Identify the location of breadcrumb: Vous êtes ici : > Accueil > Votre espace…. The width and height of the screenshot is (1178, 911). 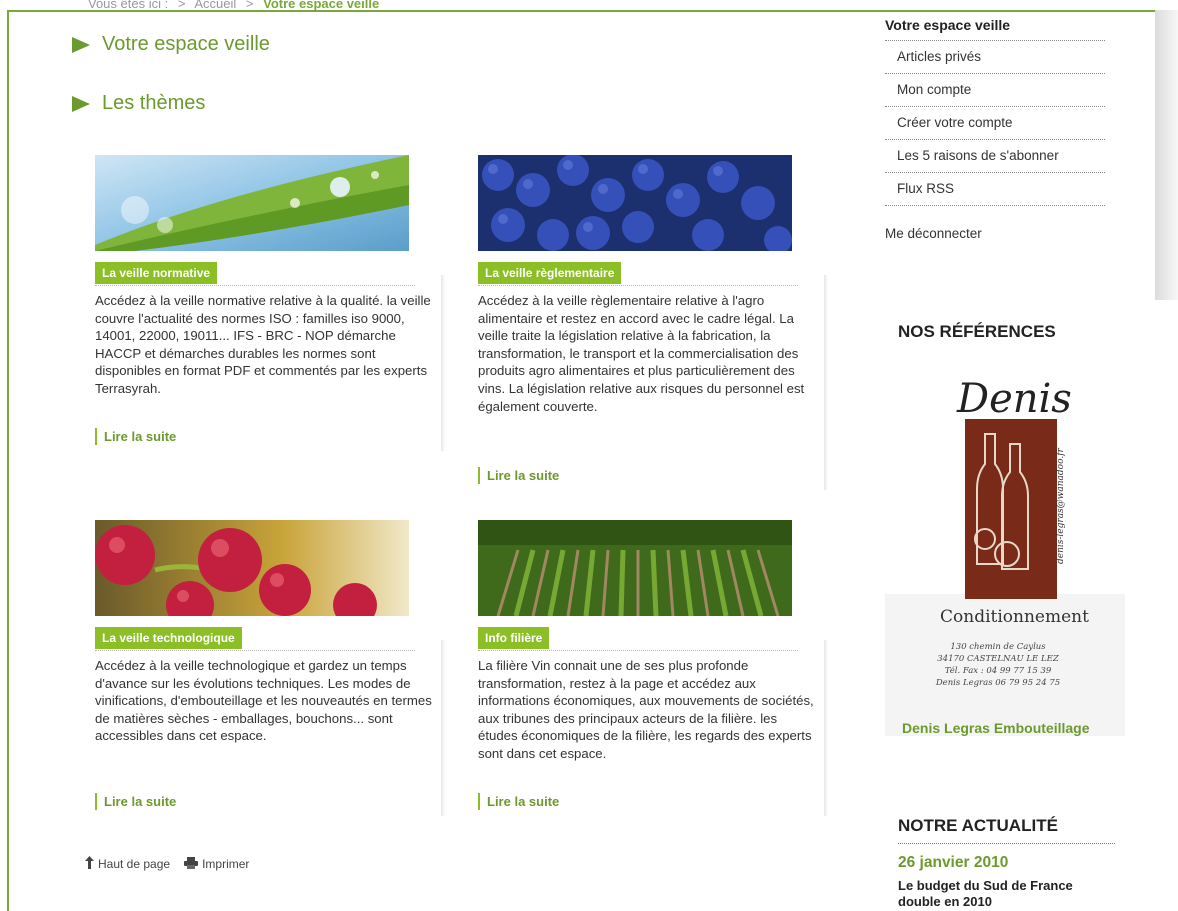
(233, 5).